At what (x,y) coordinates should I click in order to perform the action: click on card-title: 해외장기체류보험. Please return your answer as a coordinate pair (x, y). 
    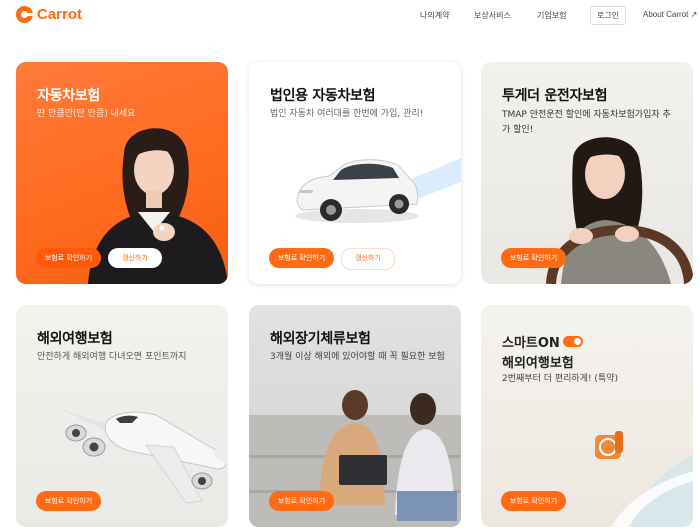
    Looking at the image, I should click on (320, 339).